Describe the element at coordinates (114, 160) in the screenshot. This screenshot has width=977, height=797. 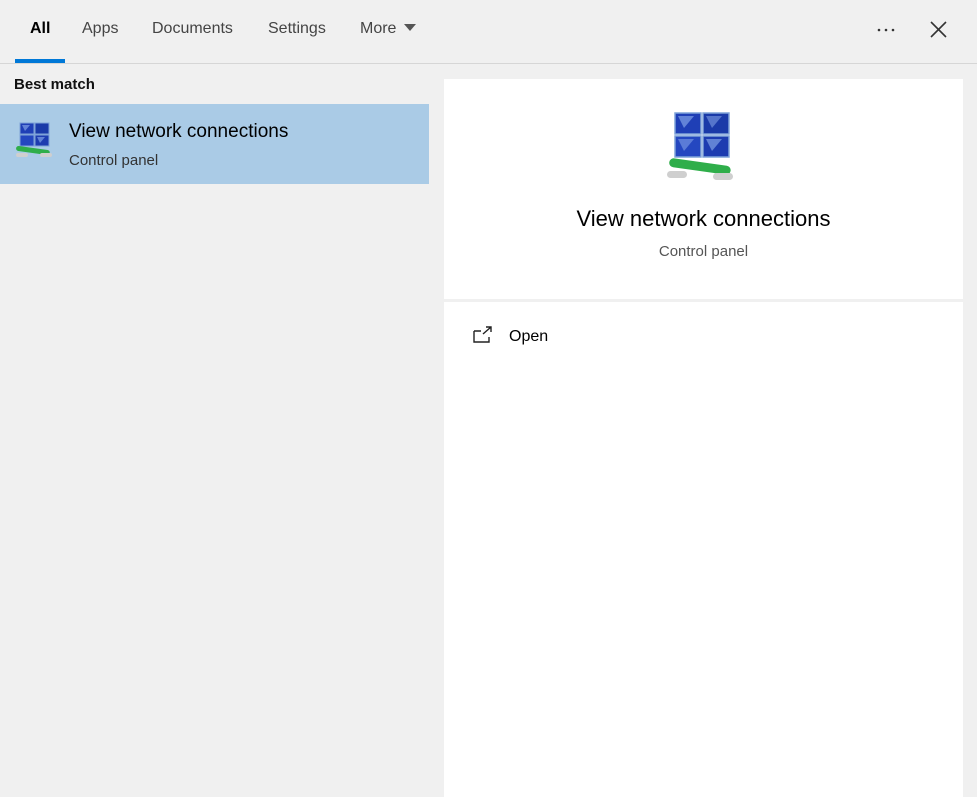
I see `result-subtitle: Control panel` at that location.